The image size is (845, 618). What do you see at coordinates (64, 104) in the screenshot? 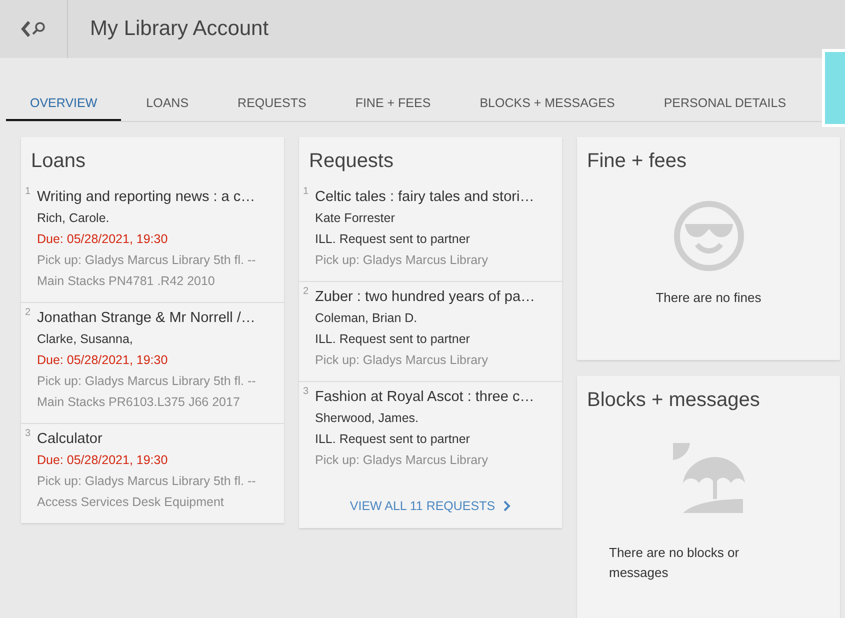
I see `tab: OVERVIEW` at bounding box center [64, 104].